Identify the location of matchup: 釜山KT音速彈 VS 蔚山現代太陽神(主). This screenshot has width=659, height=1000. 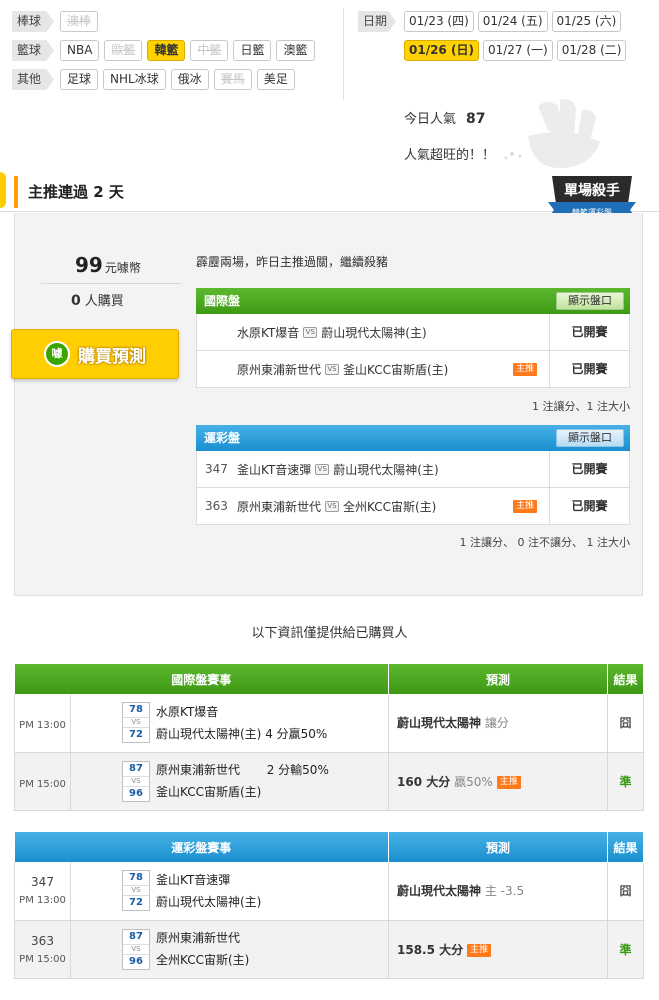
(393, 469).